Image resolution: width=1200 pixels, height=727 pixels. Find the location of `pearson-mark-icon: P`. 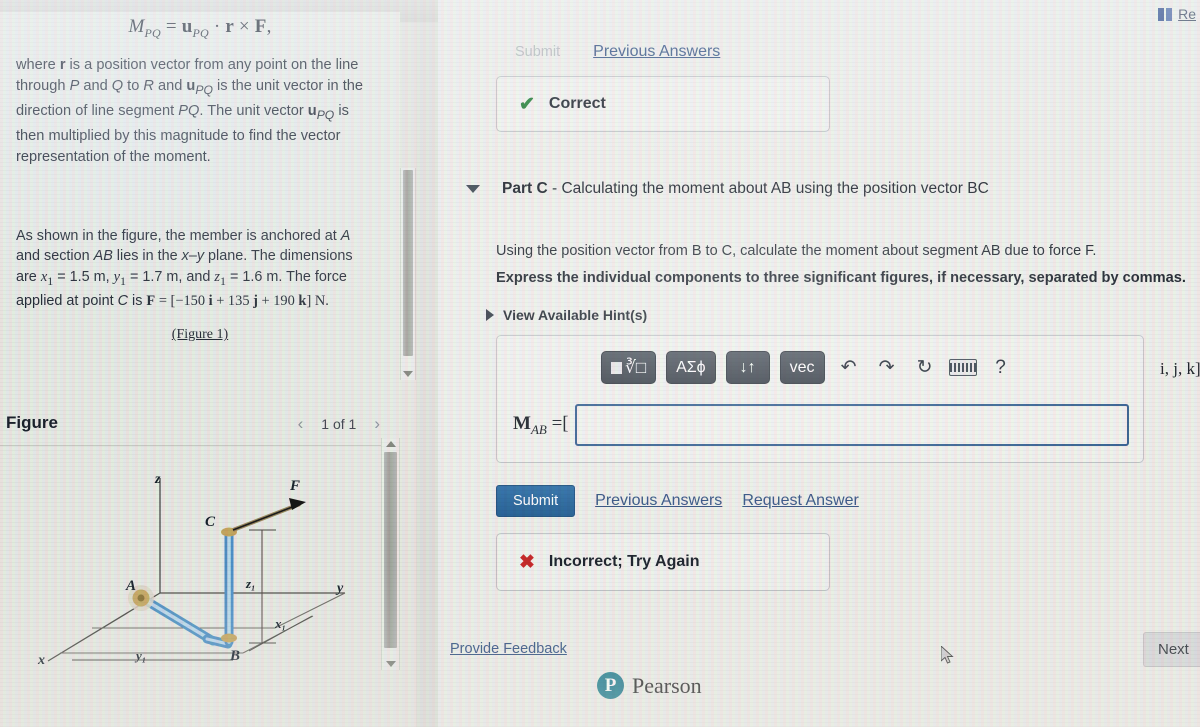

pearson-mark-icon: P is located at coordinates (610, 685).